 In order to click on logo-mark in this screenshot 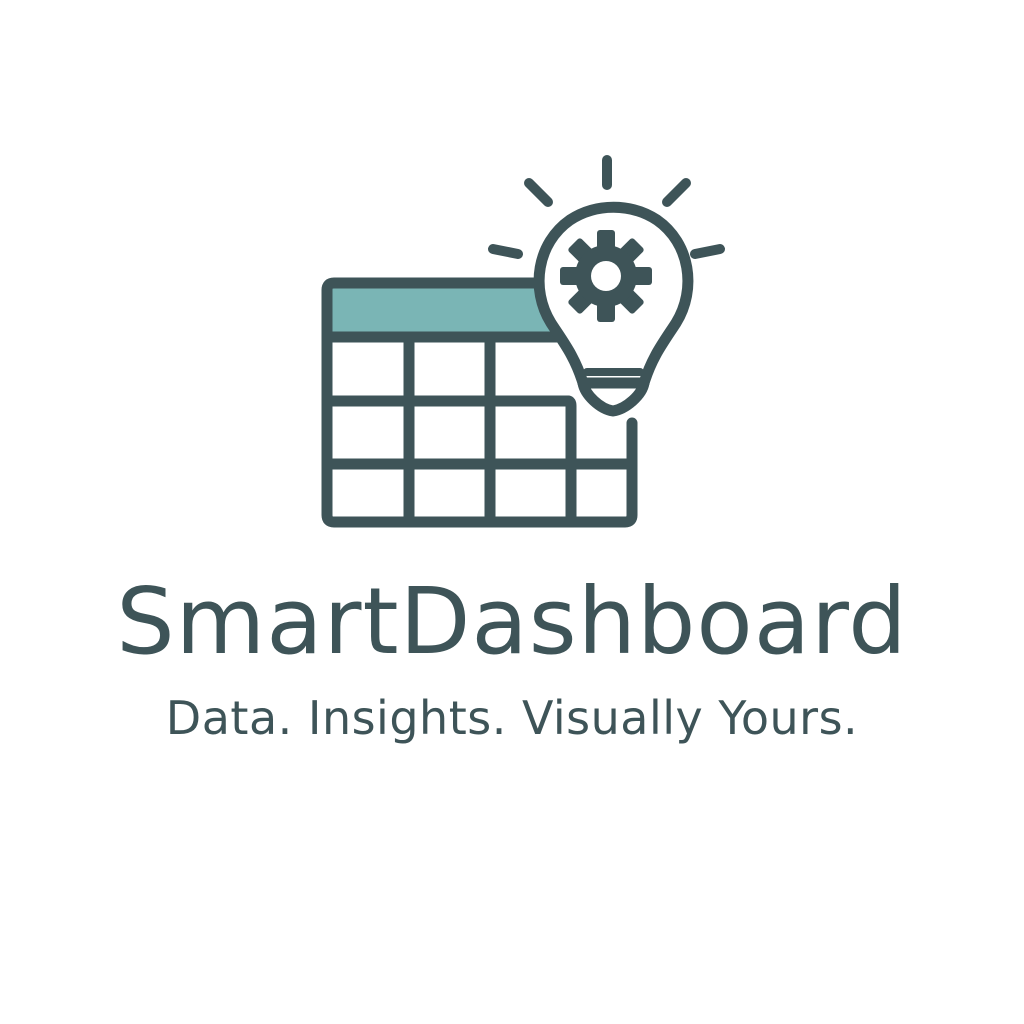, I will do `click(523, 341)`.